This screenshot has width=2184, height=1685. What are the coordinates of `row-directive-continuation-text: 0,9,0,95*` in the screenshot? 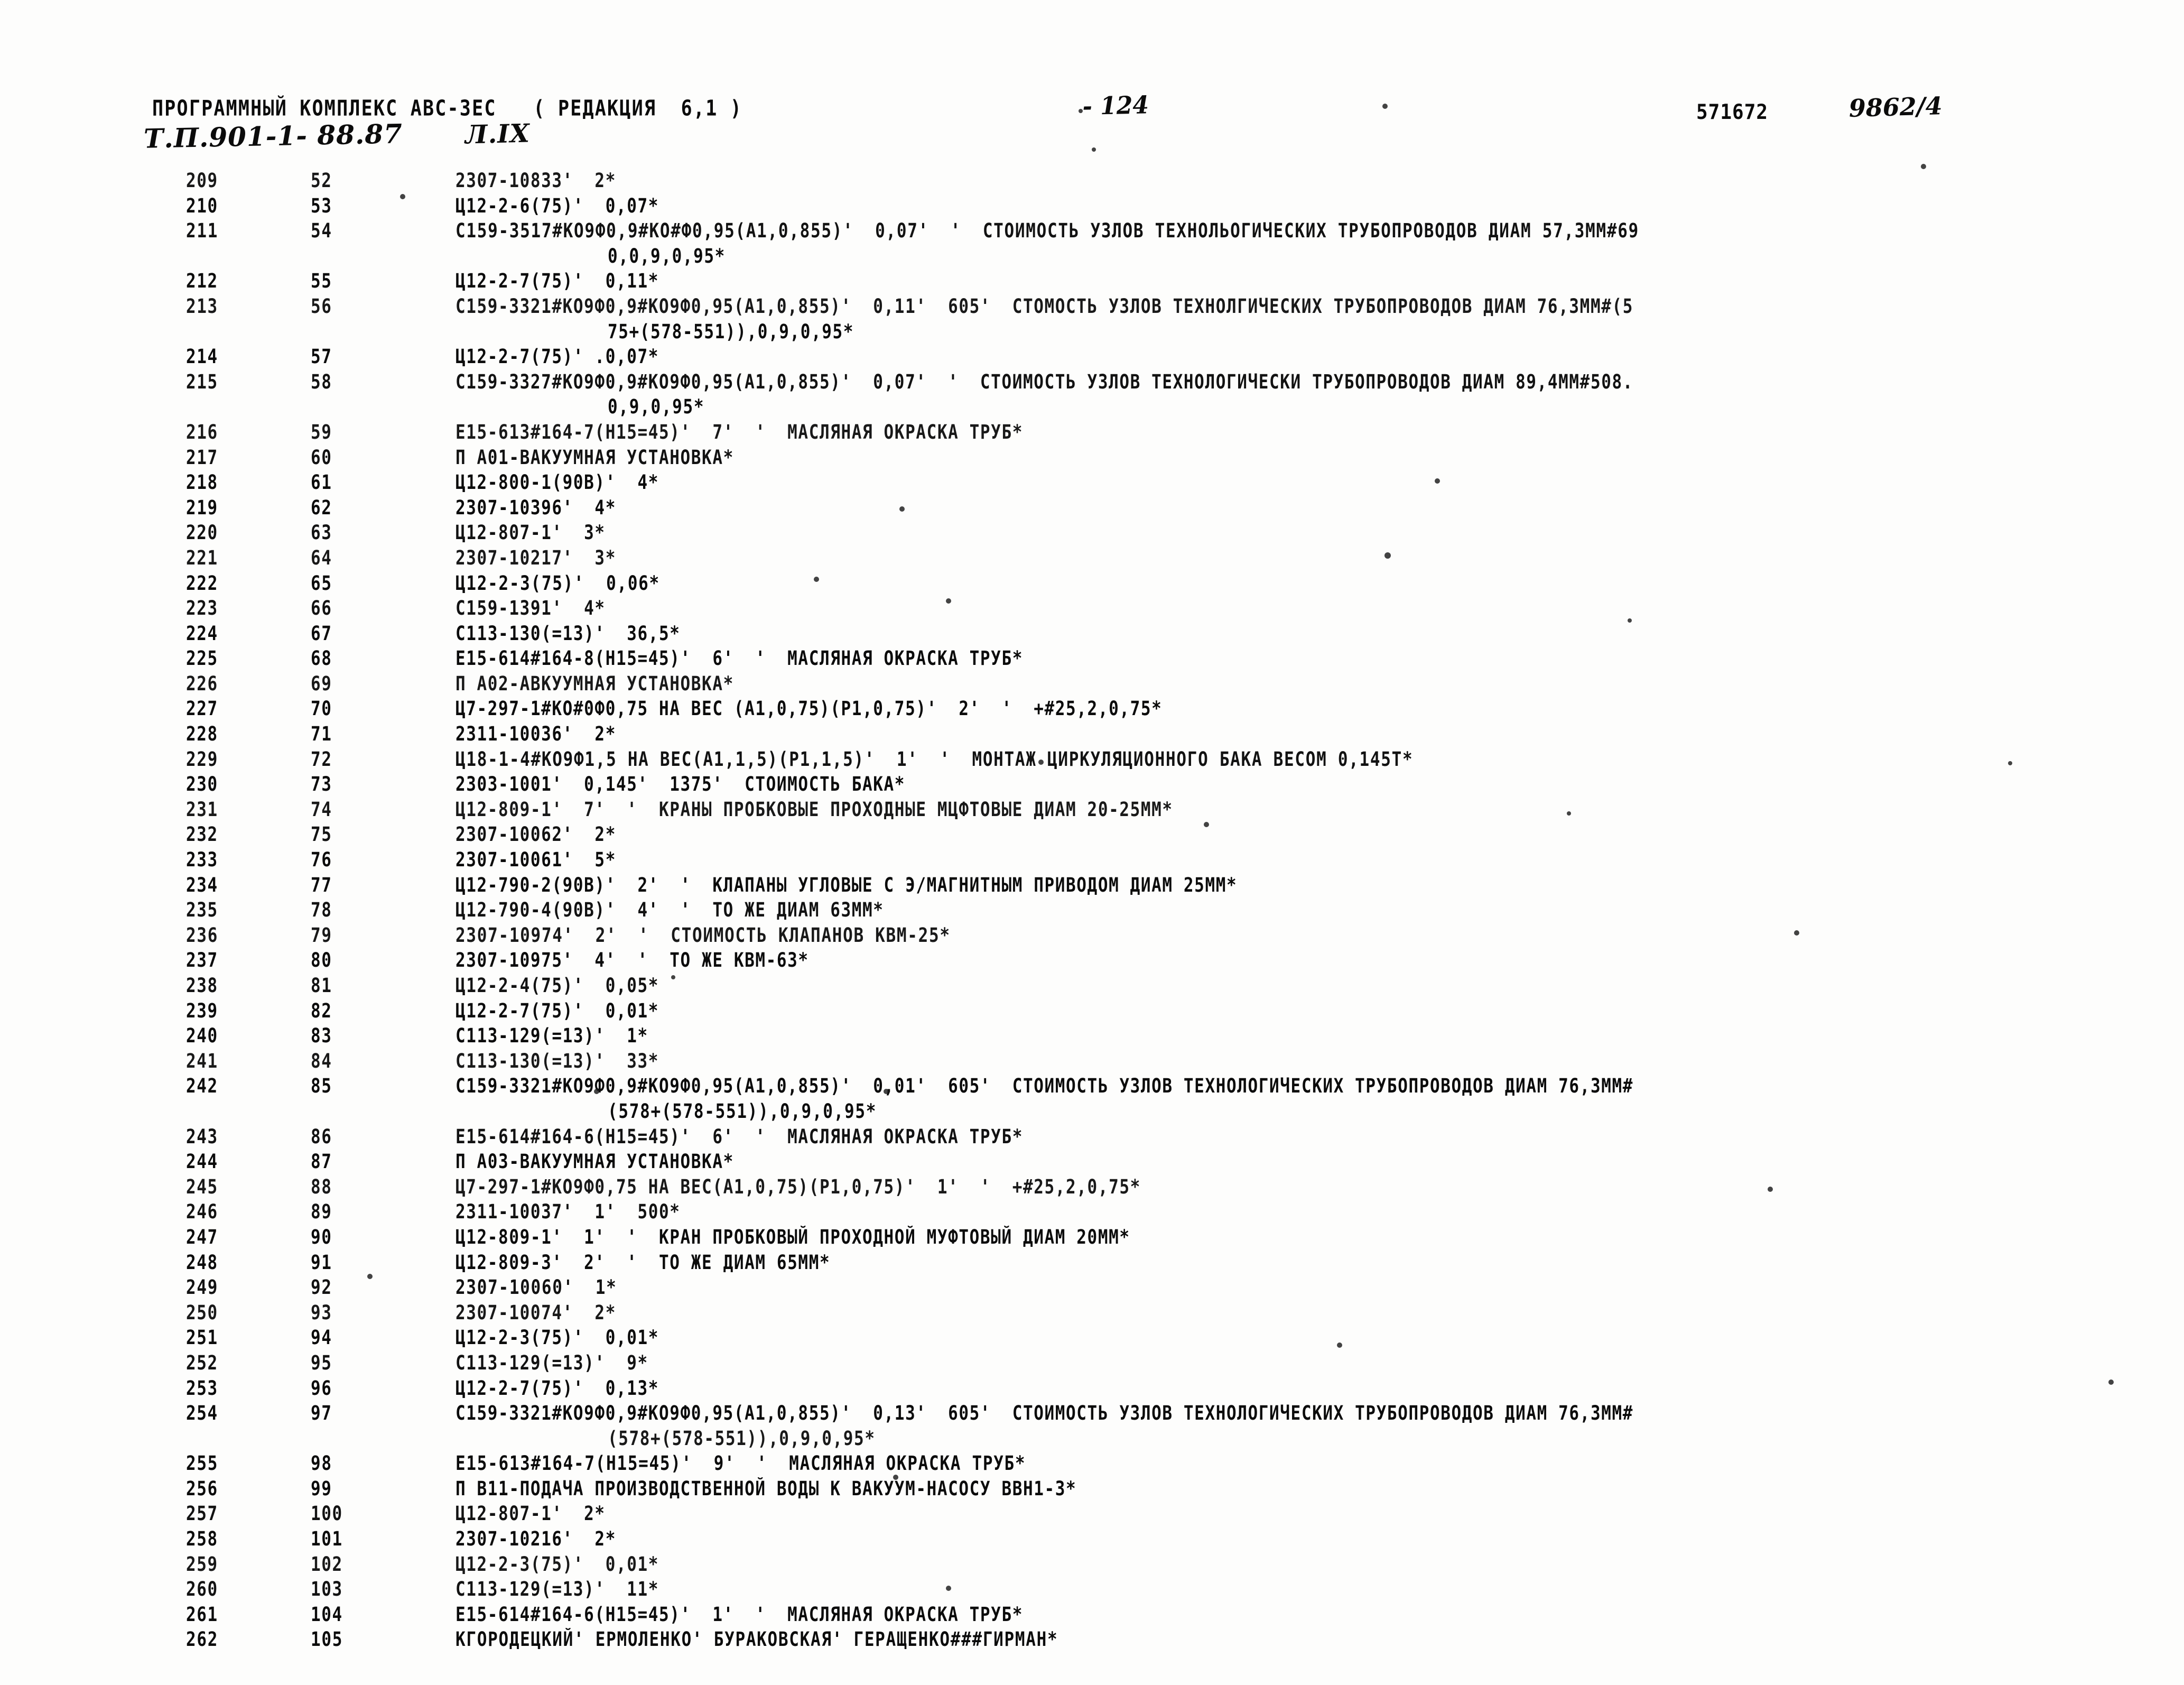 It's located at (656, 407).